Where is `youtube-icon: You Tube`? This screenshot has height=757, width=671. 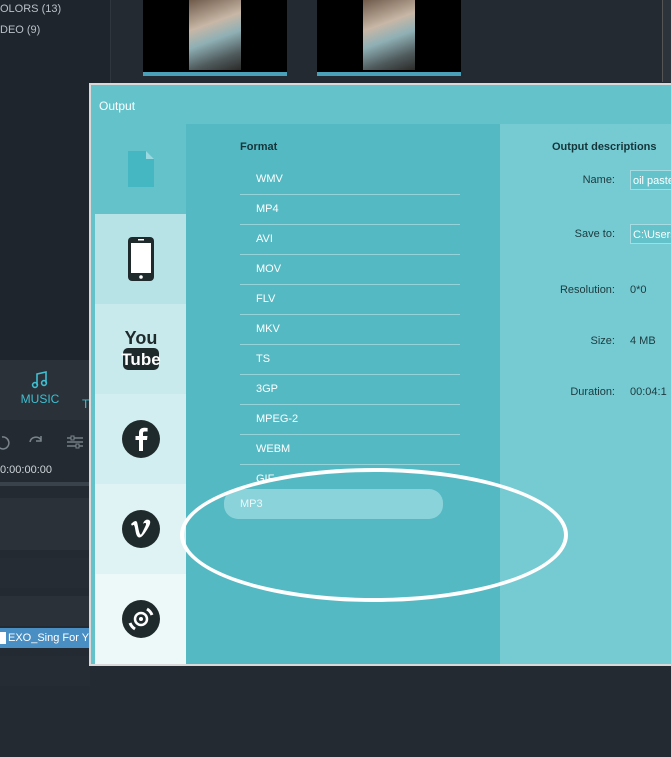
youtube-icon: You Tube is located at coordinates (140, 349).